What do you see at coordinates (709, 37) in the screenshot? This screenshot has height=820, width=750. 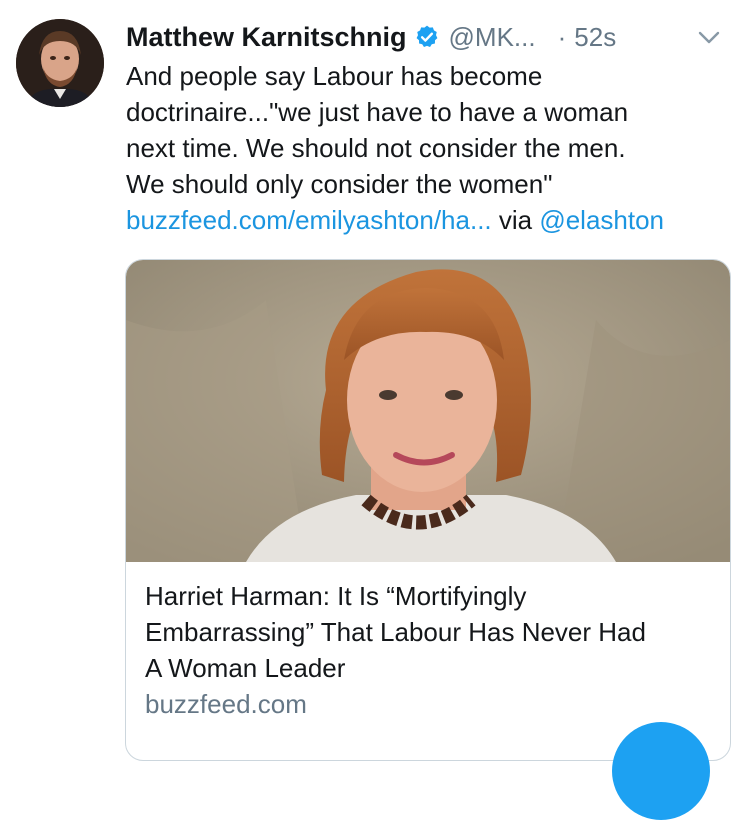 I see `chevron-down-icon` at bounding box center [709, 37].